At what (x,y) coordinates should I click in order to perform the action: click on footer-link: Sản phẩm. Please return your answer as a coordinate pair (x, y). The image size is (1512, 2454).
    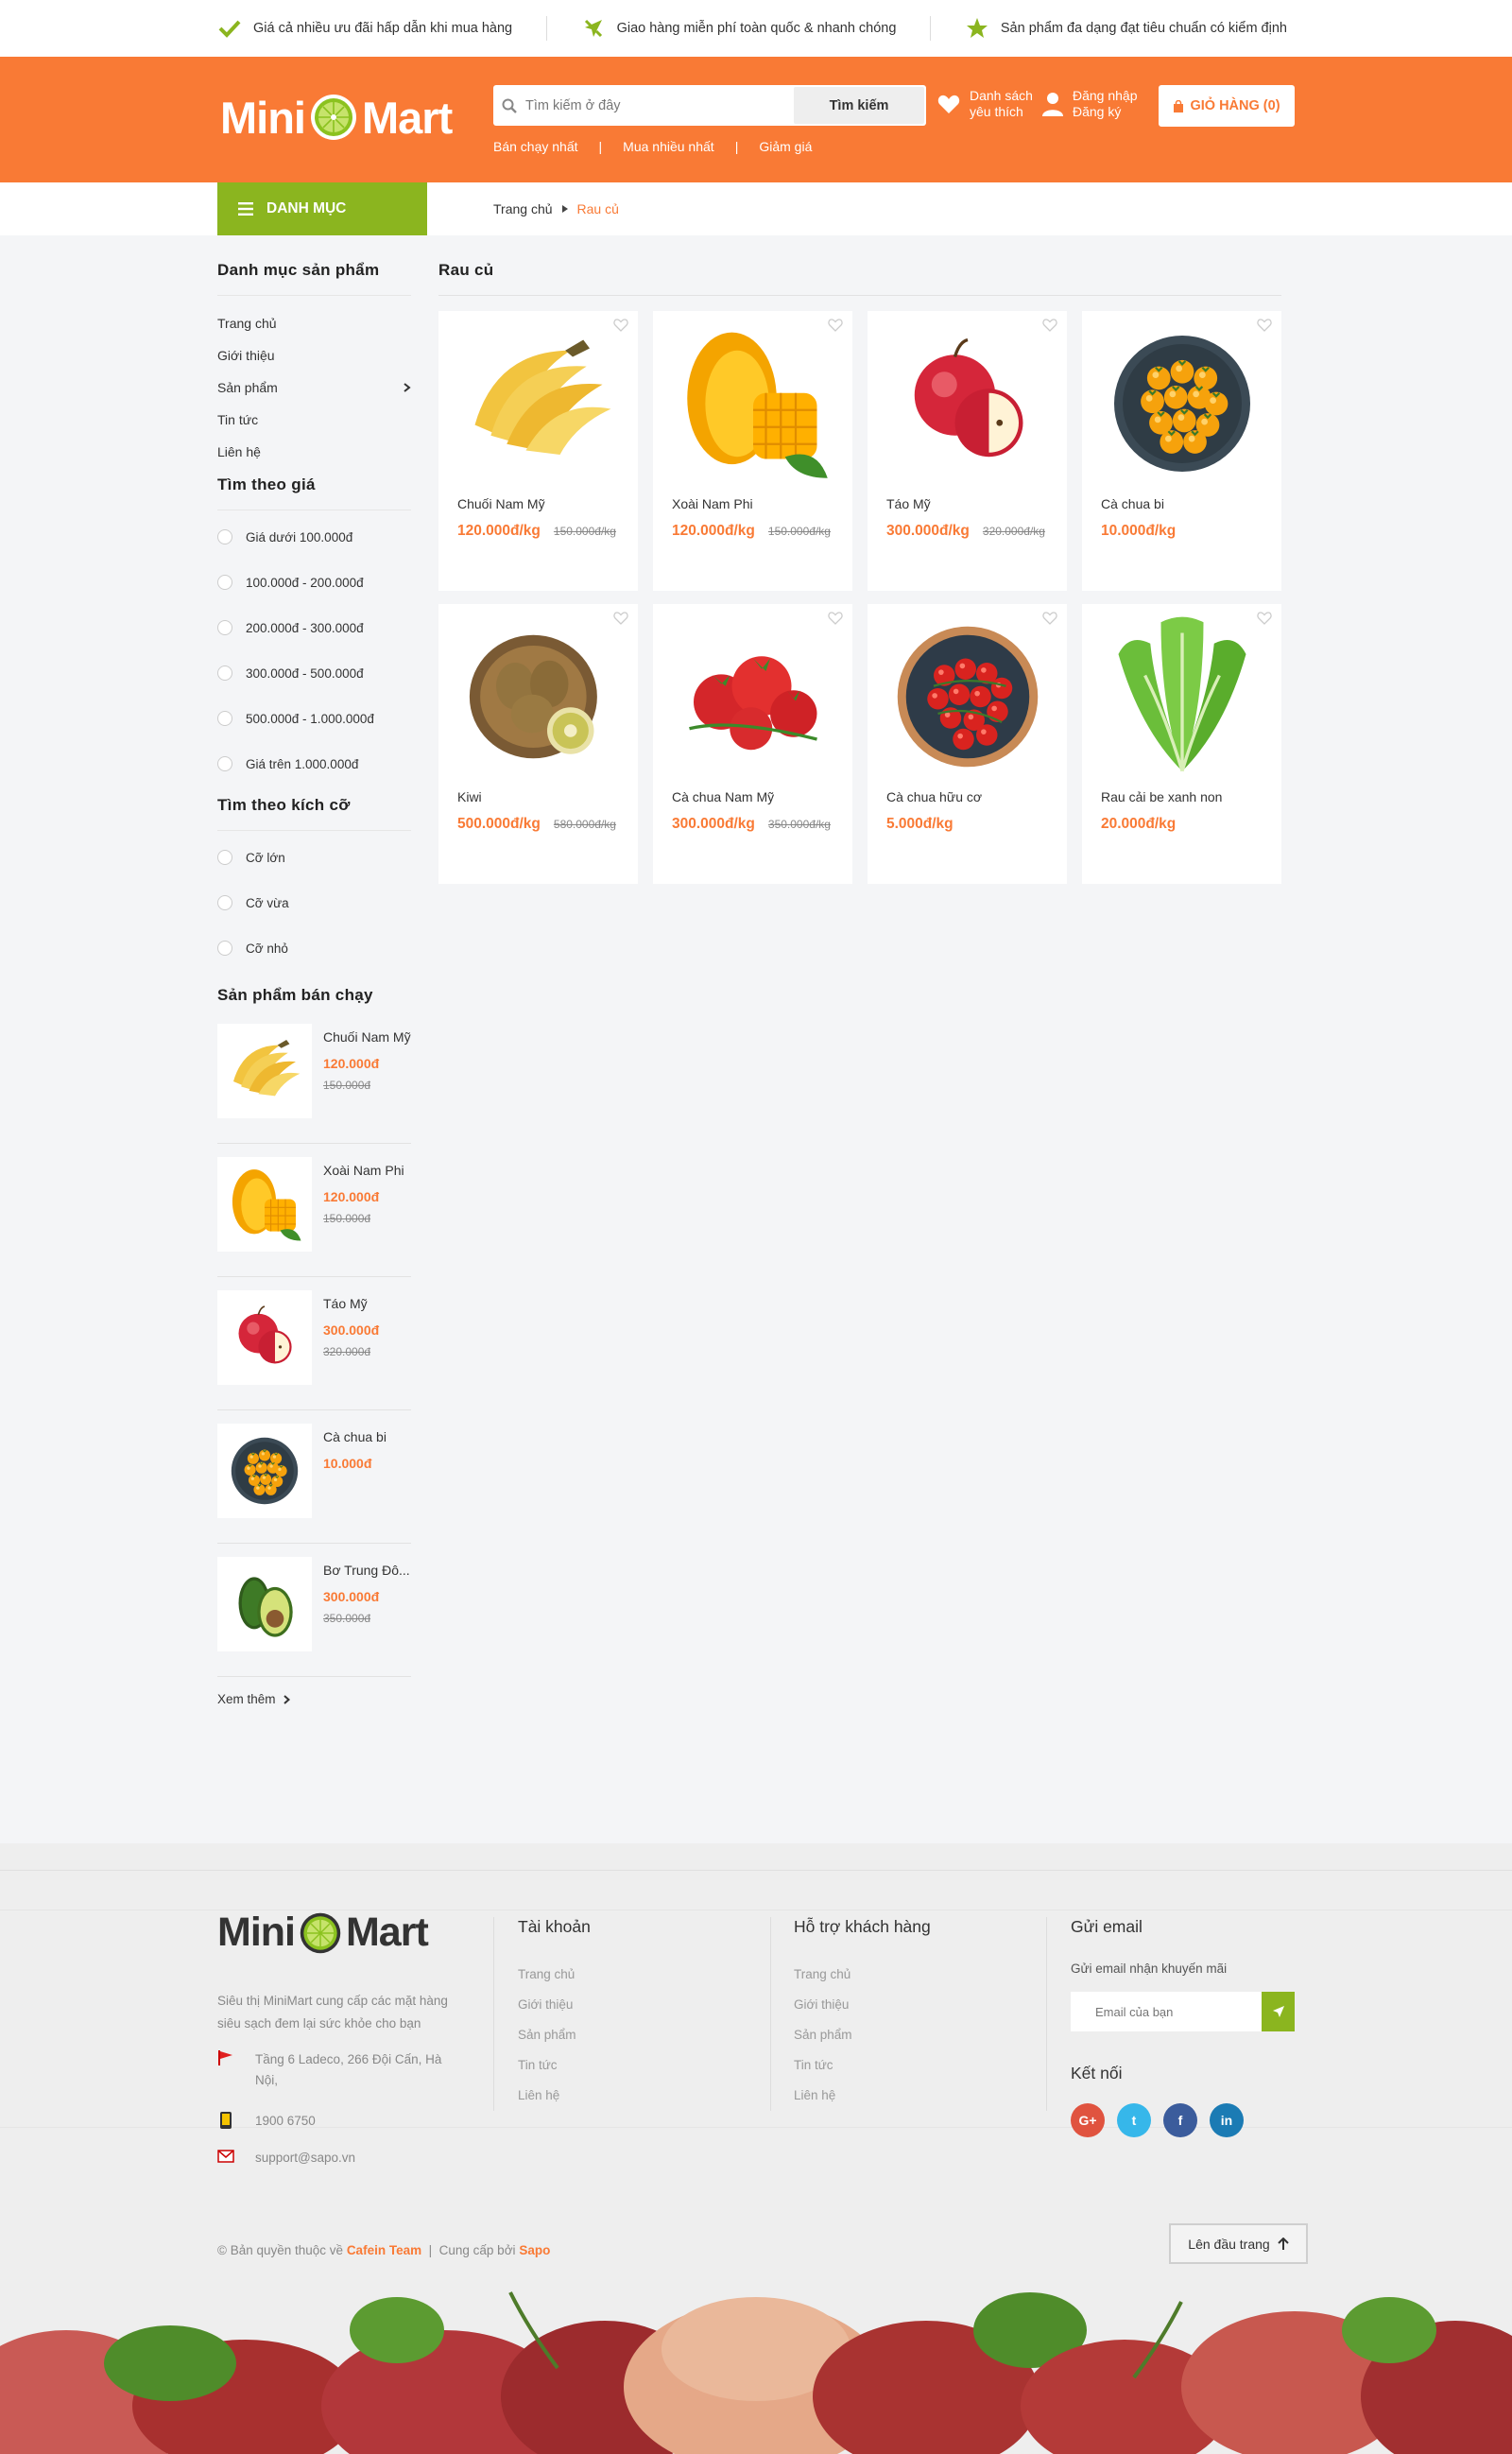
    Looking at the image, I should click on (823, 2035).